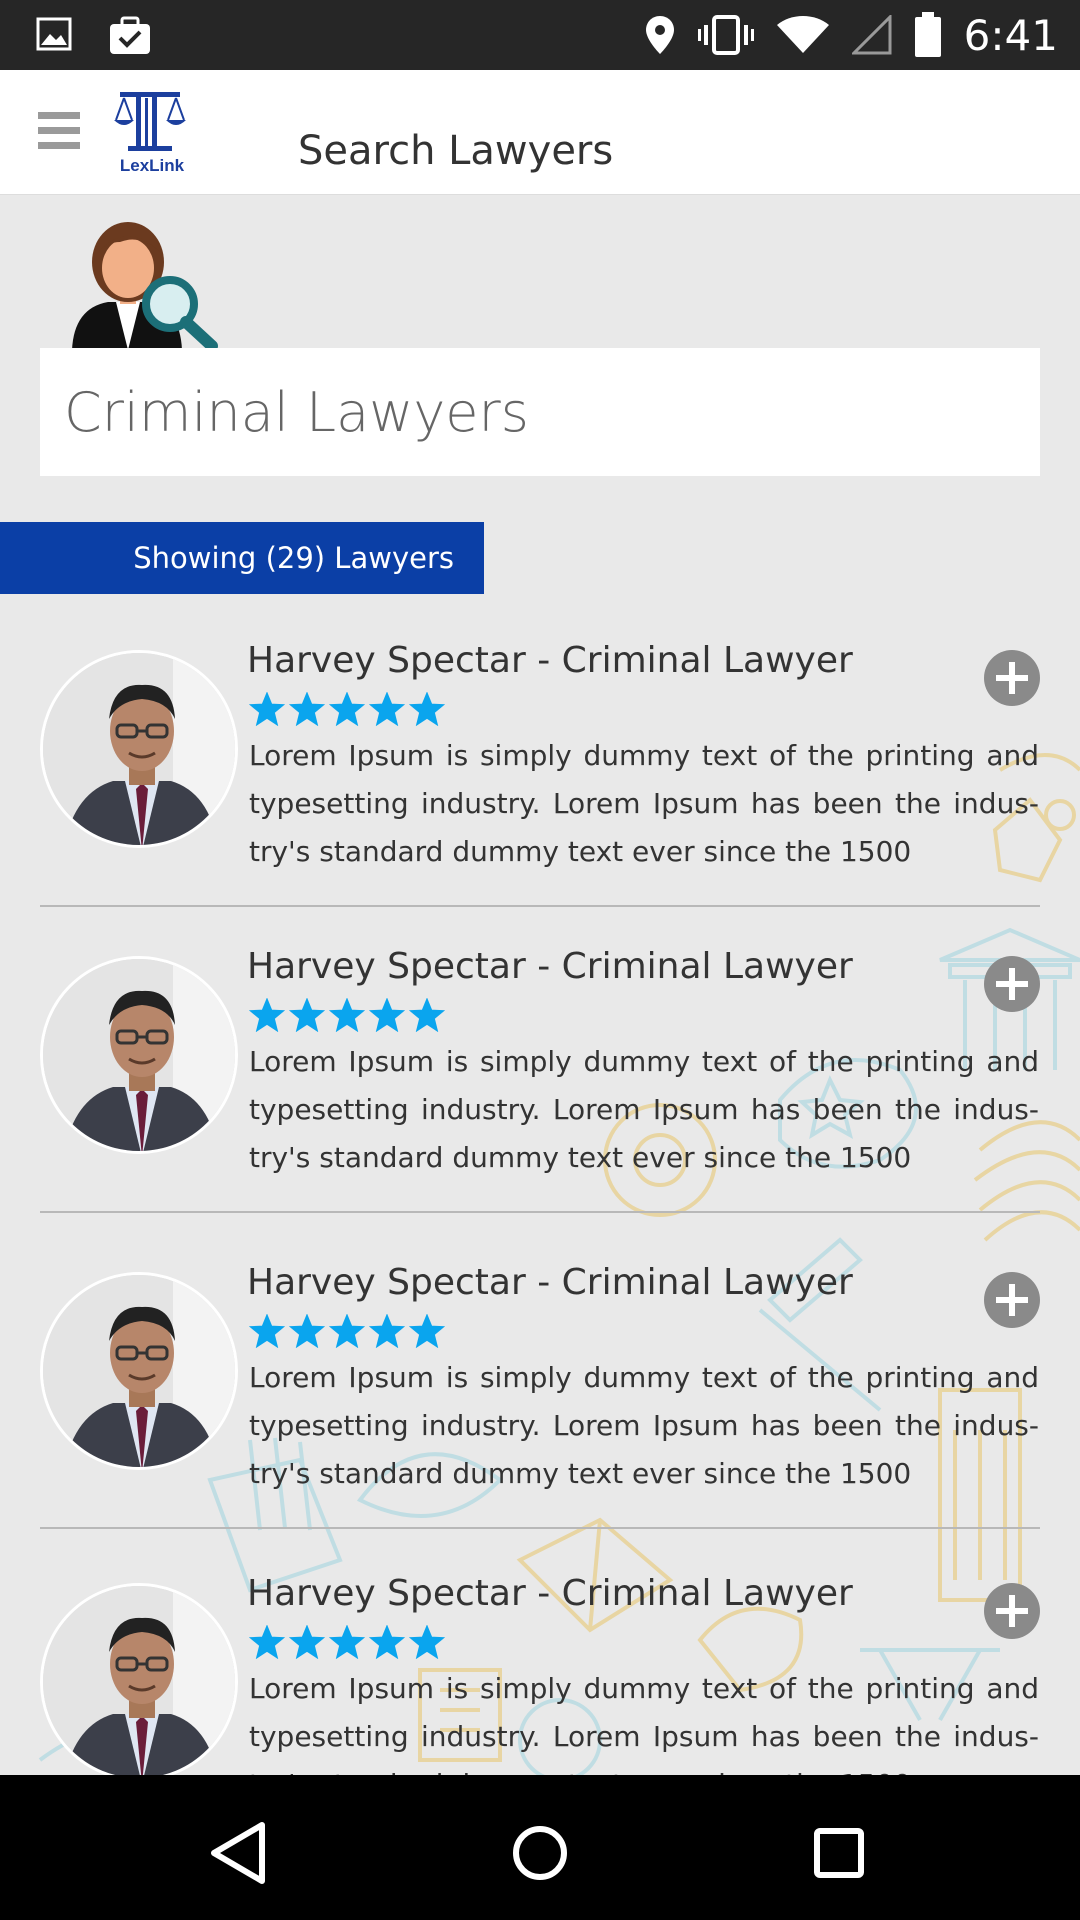  Describe the element at coordinates (540, 412) in the screenshot. I see `search-input` at that location.